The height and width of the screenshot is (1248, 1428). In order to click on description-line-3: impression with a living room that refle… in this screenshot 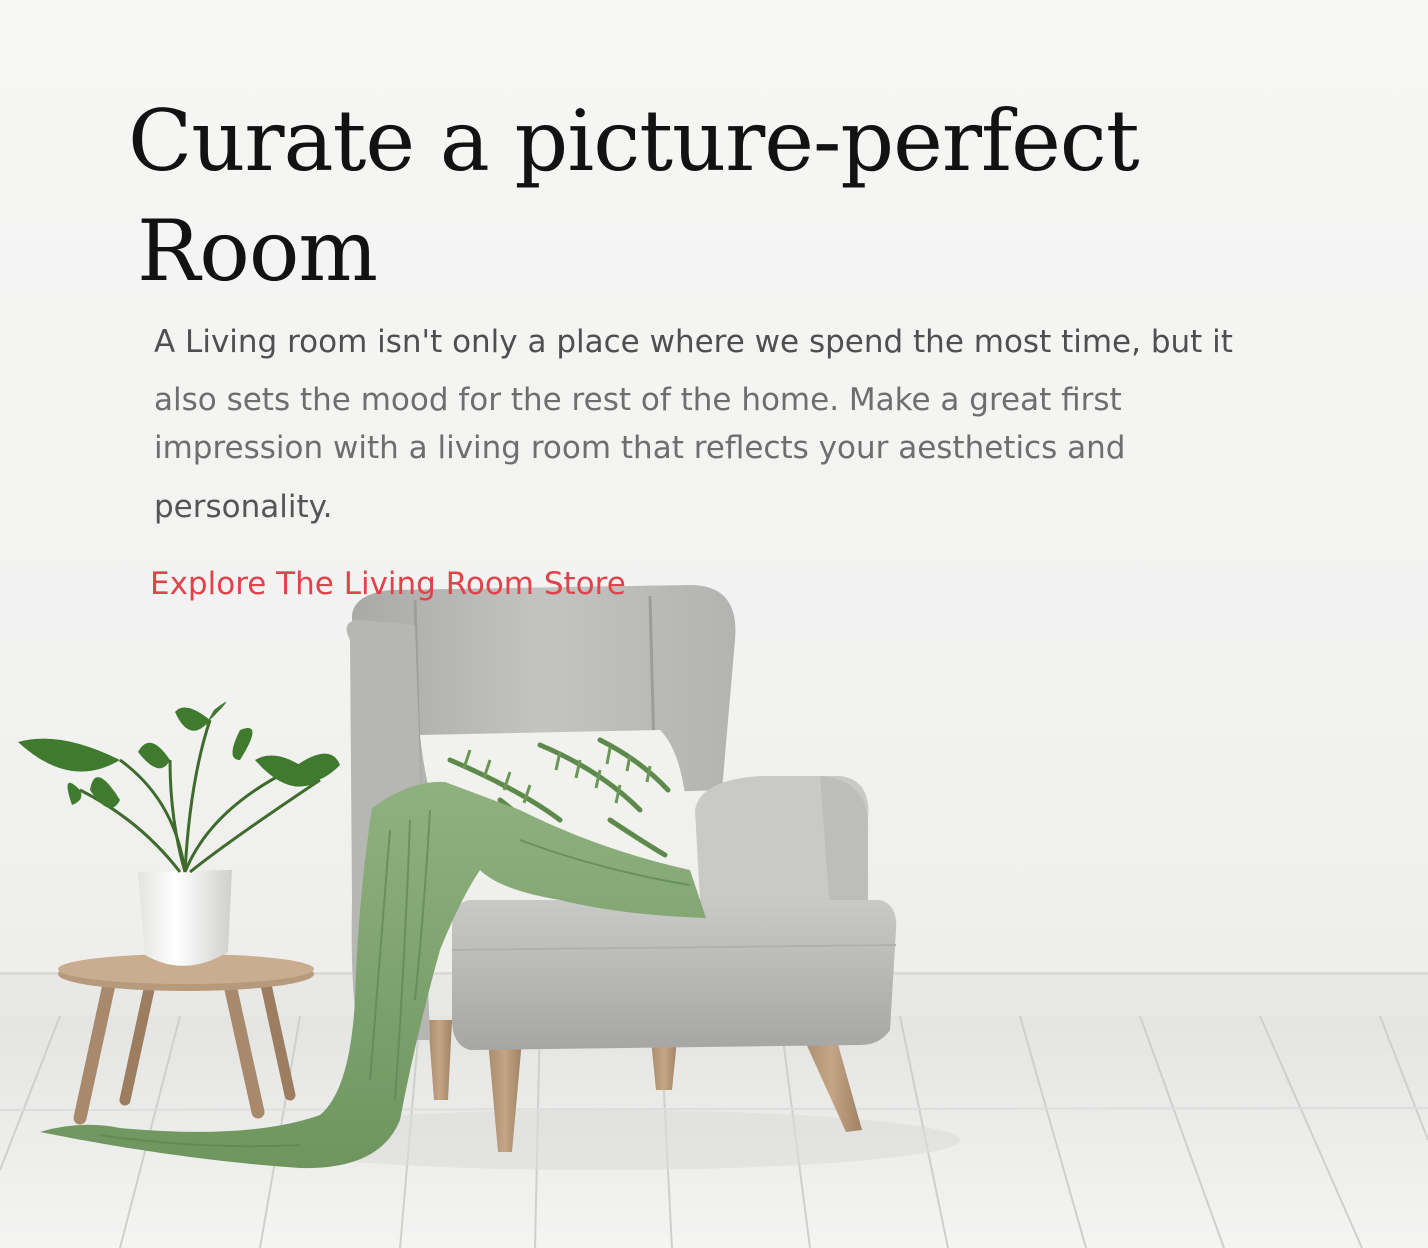, I will do `click(640, 448)`.